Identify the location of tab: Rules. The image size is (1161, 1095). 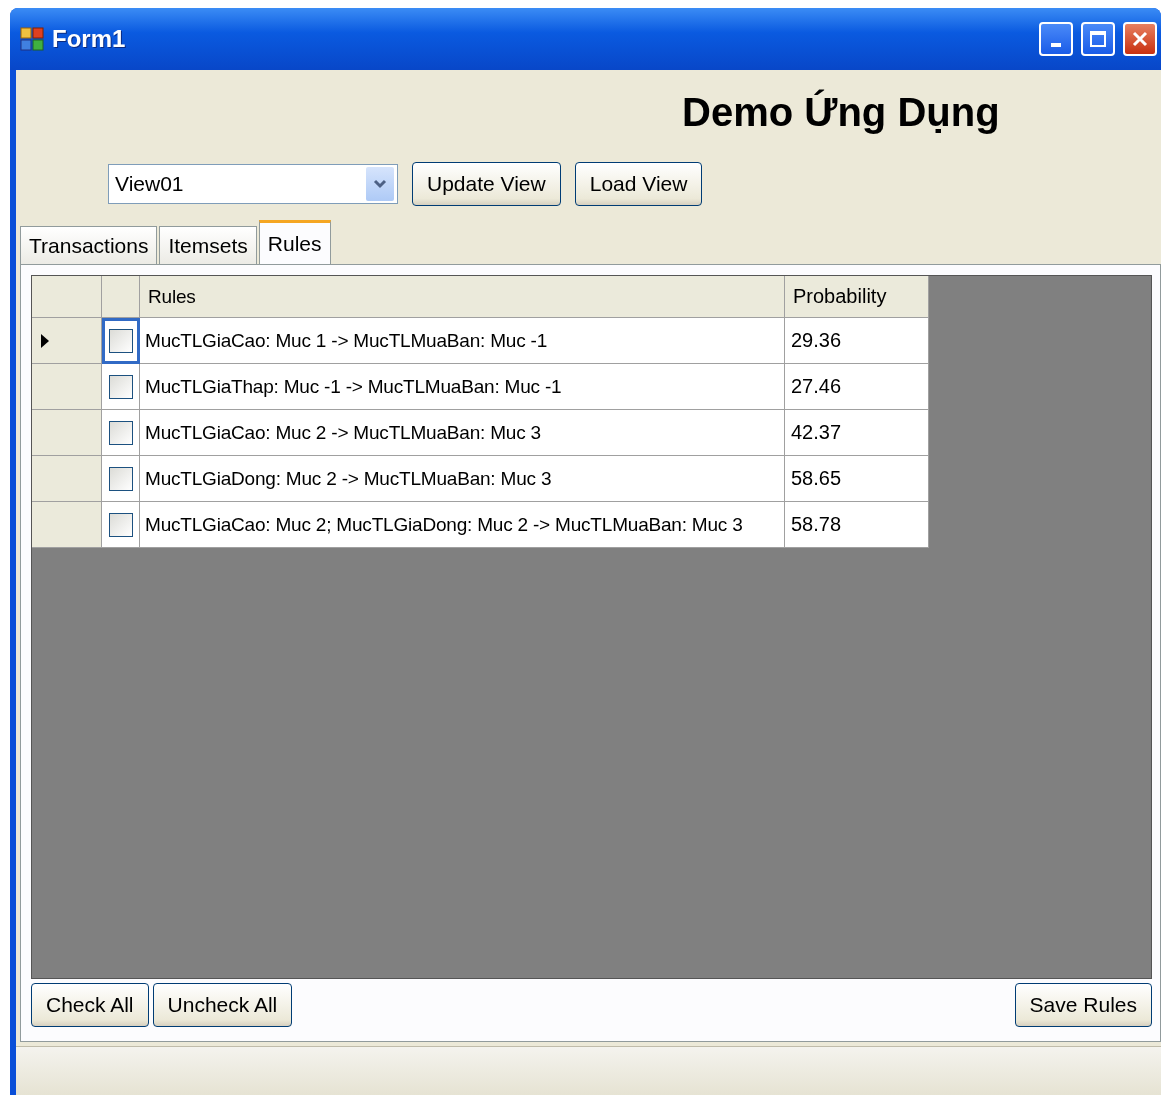
(294, 242).